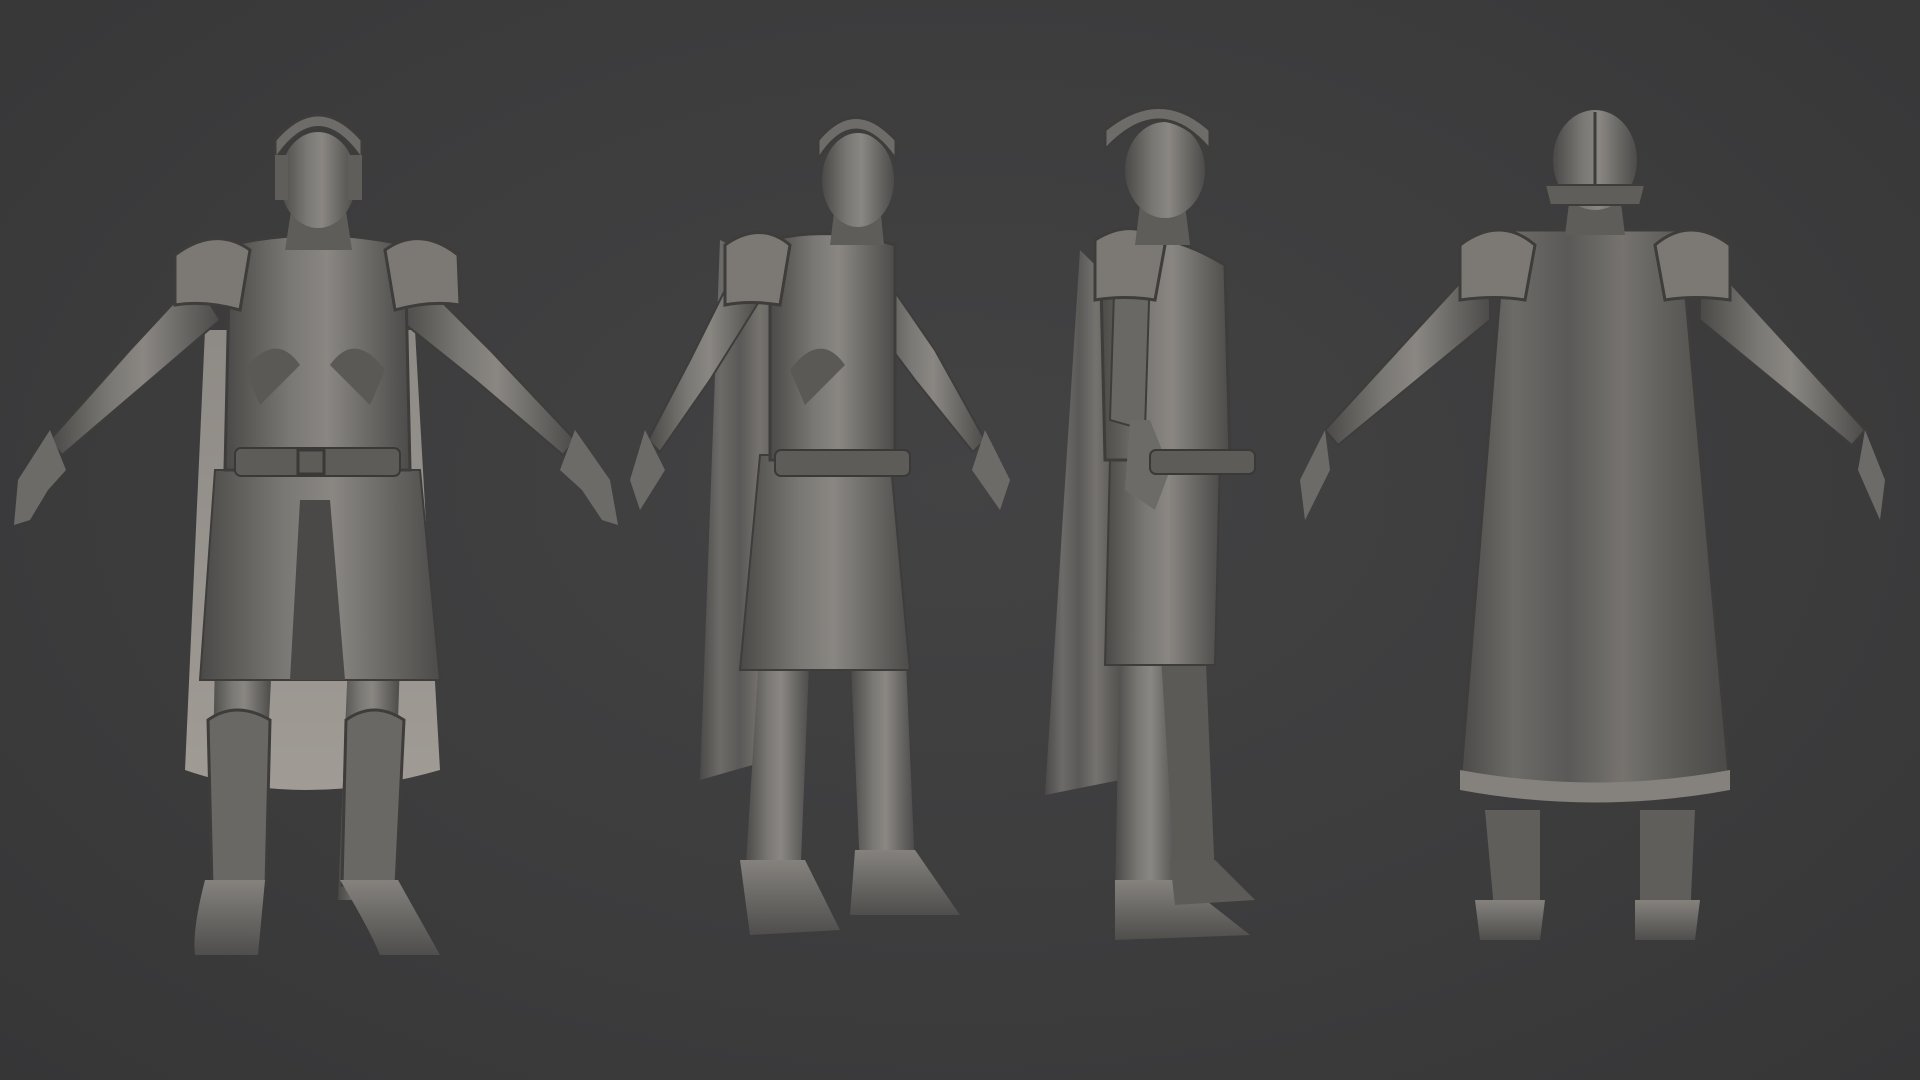 This screenshot has height=1080, width=1920. What do you see at coordinates (373, 797) in the screenshot?
I see `right-greave` at bounding box center [373, 797].